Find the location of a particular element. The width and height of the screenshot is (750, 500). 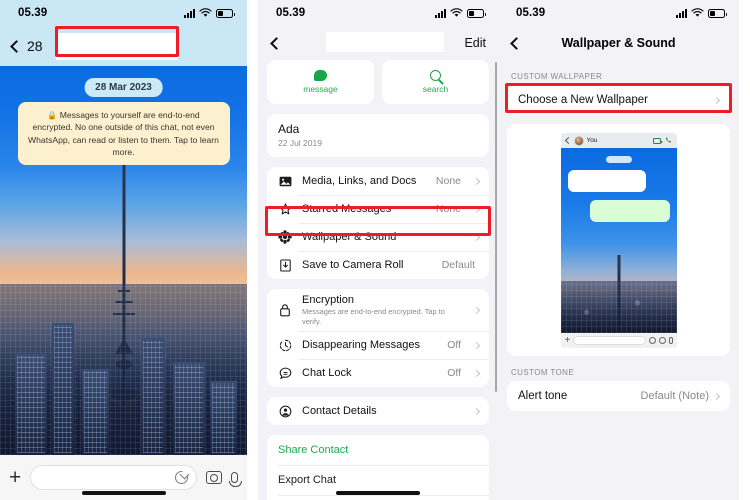

contact-name-card: Ada 22 Jul 2019 is located at coordinates (378, 135).